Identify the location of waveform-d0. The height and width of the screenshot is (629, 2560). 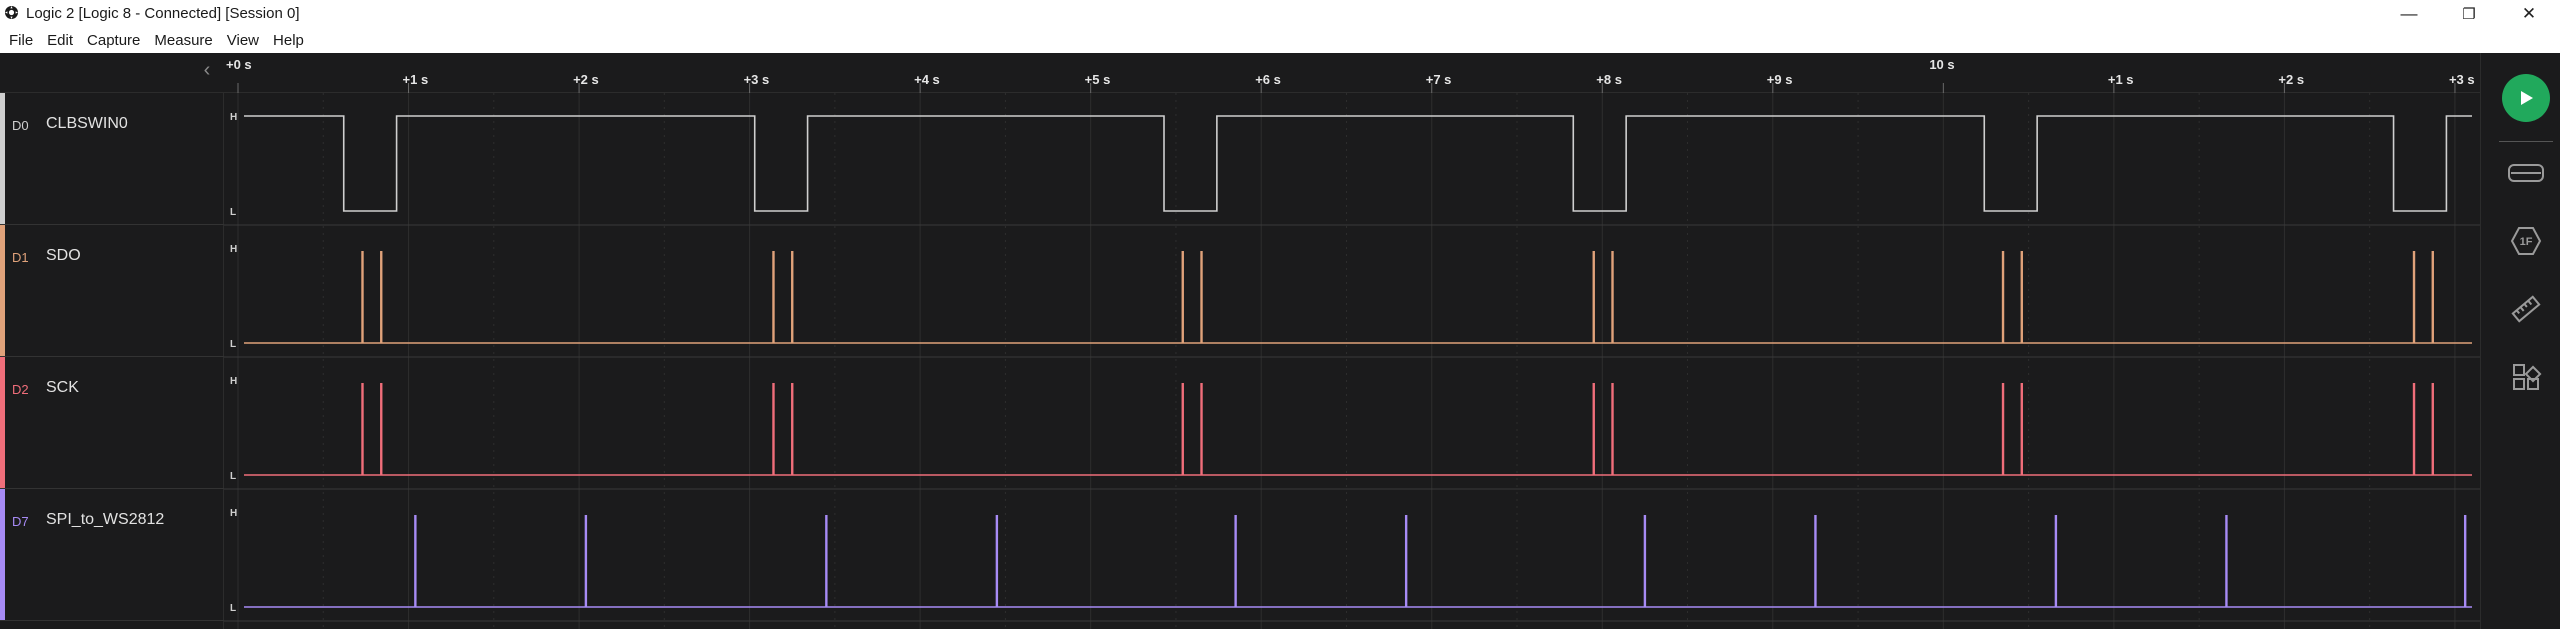
(1358, 163).